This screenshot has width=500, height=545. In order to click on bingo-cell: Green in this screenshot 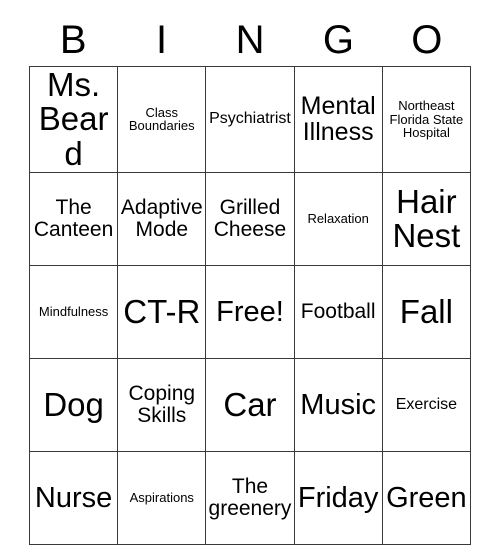, I will do `click(426, 497)`.